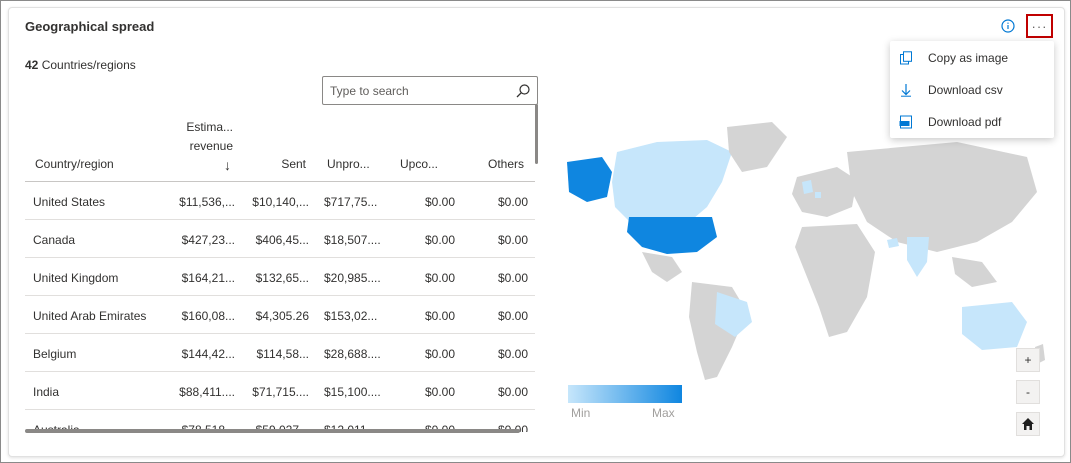 The image size is (1071, 463). Describe the element at coordinates (965, 122) in the screenshot. I see `menu-item-label: Download pdf` at that location.